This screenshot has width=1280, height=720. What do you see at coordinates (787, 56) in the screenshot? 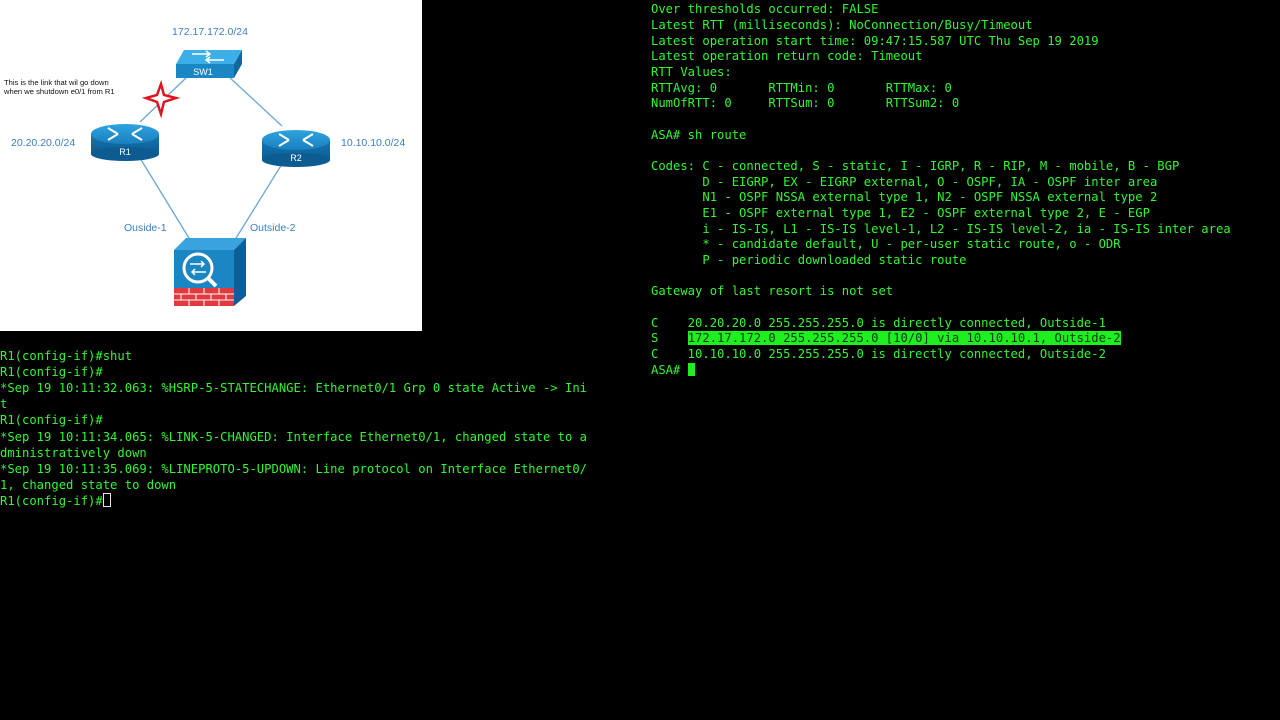
I see `terminal-line: Latest operation return code: Timeout` at bounding box center [787, 56].